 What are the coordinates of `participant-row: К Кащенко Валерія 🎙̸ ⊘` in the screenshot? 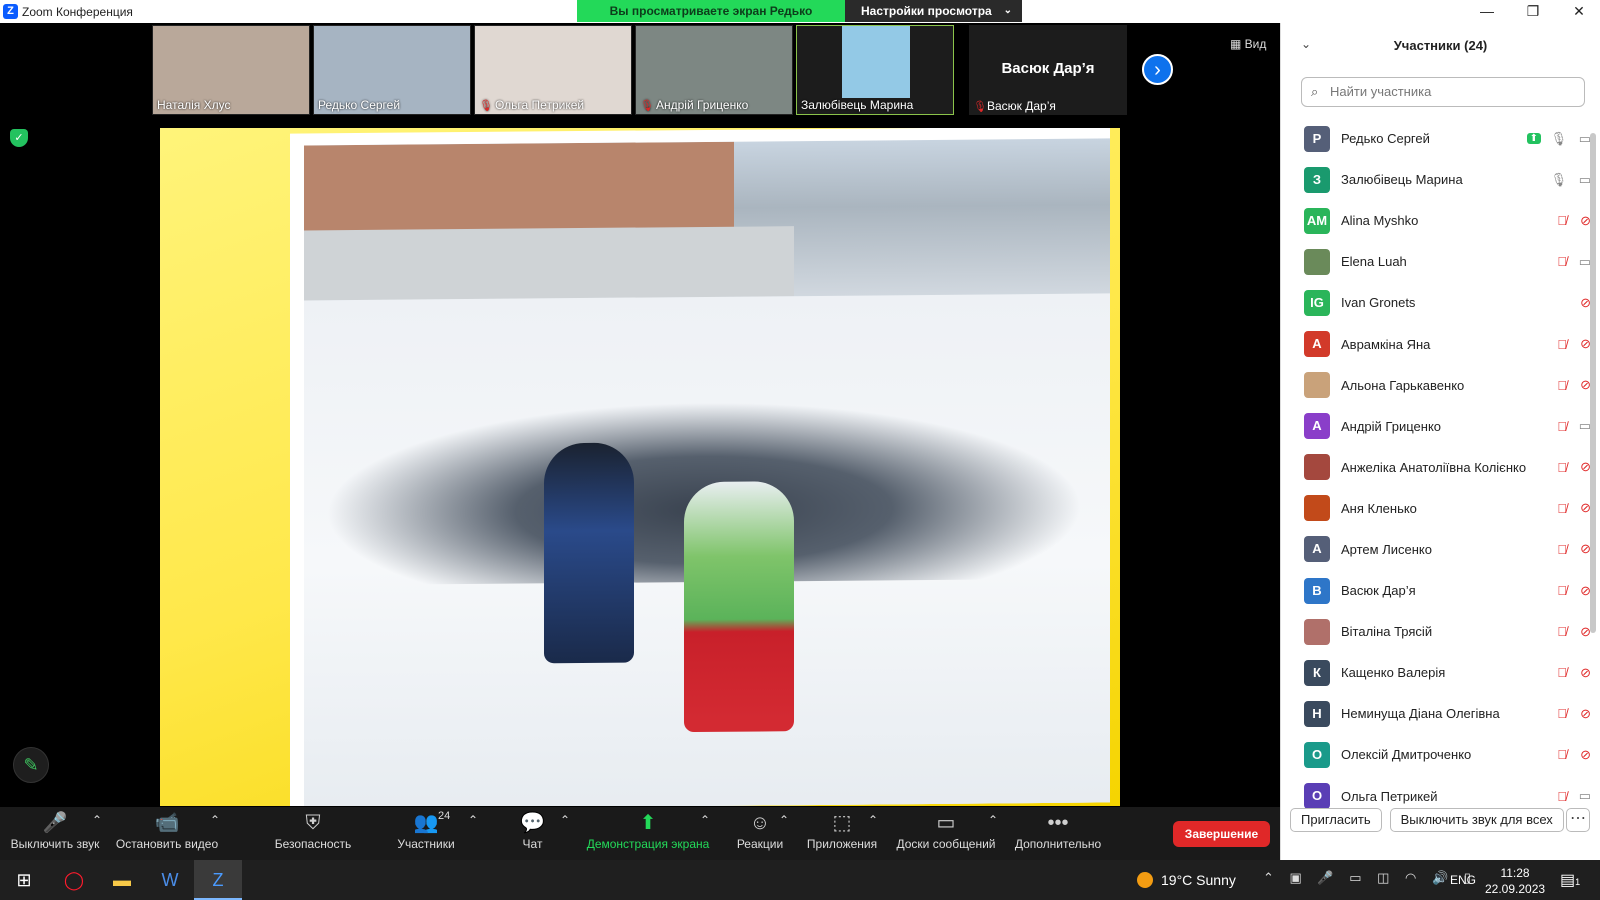 It's located at (1436, 672).